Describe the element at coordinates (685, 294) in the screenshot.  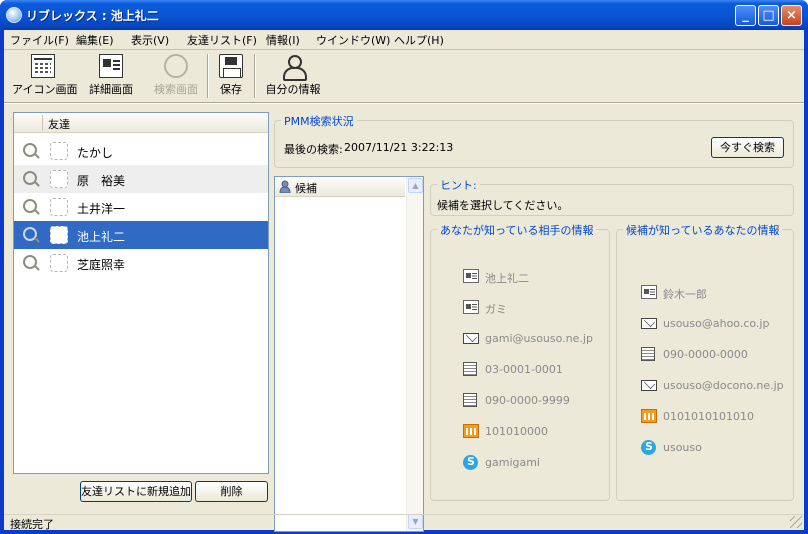
I see `info-text: 鈴木一郎` at that location.